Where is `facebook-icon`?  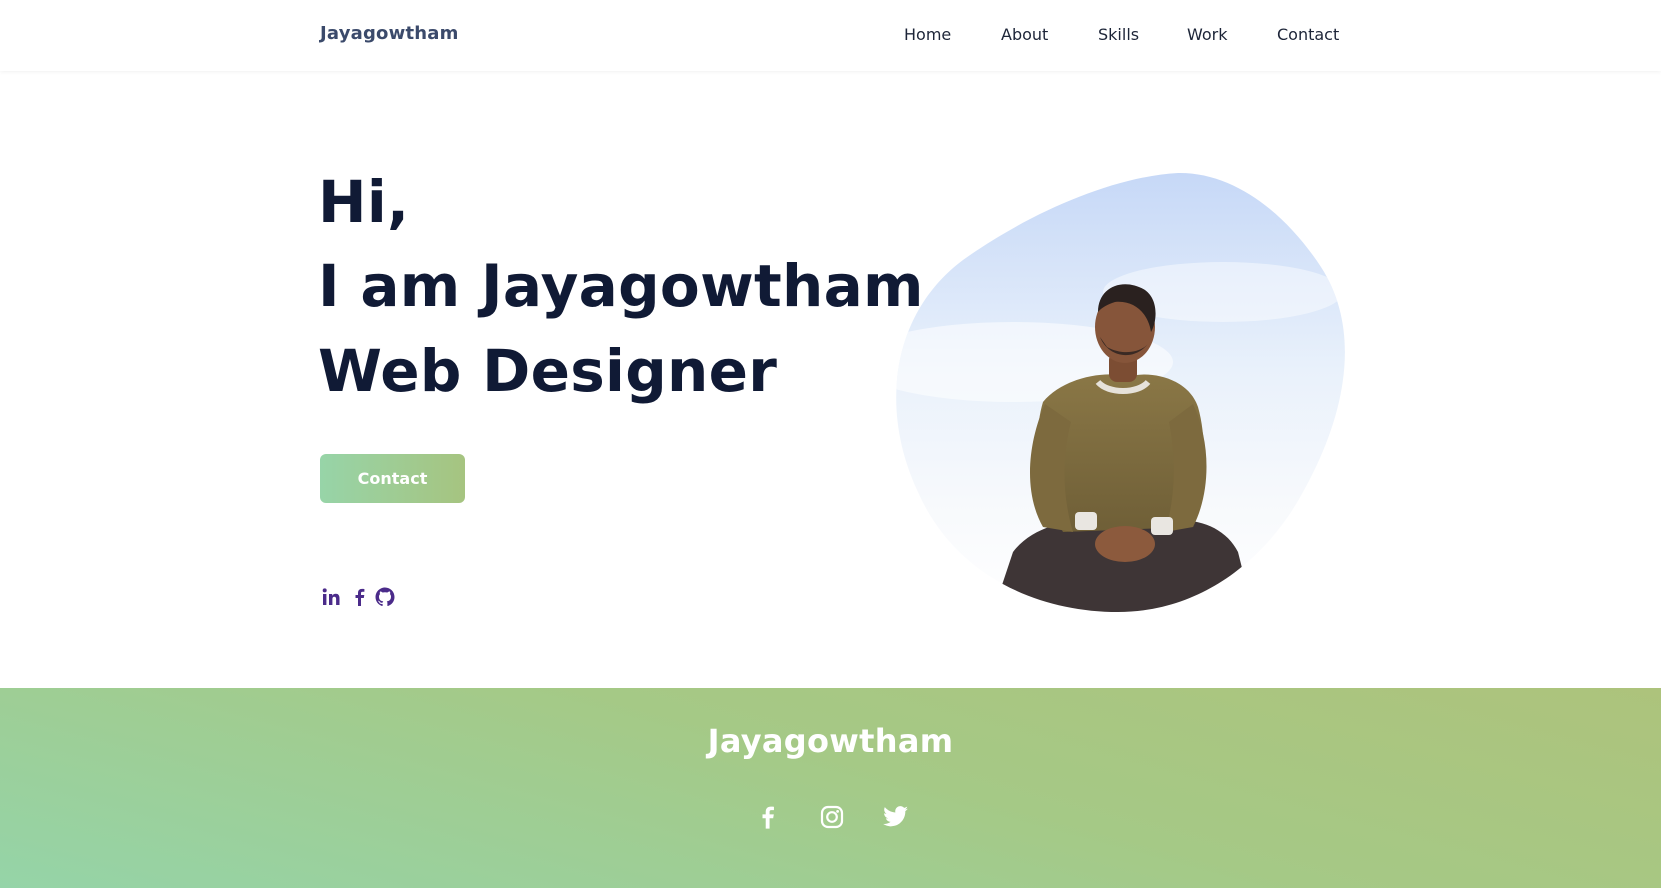 facebook-icon is located at coordinates (359, 597).